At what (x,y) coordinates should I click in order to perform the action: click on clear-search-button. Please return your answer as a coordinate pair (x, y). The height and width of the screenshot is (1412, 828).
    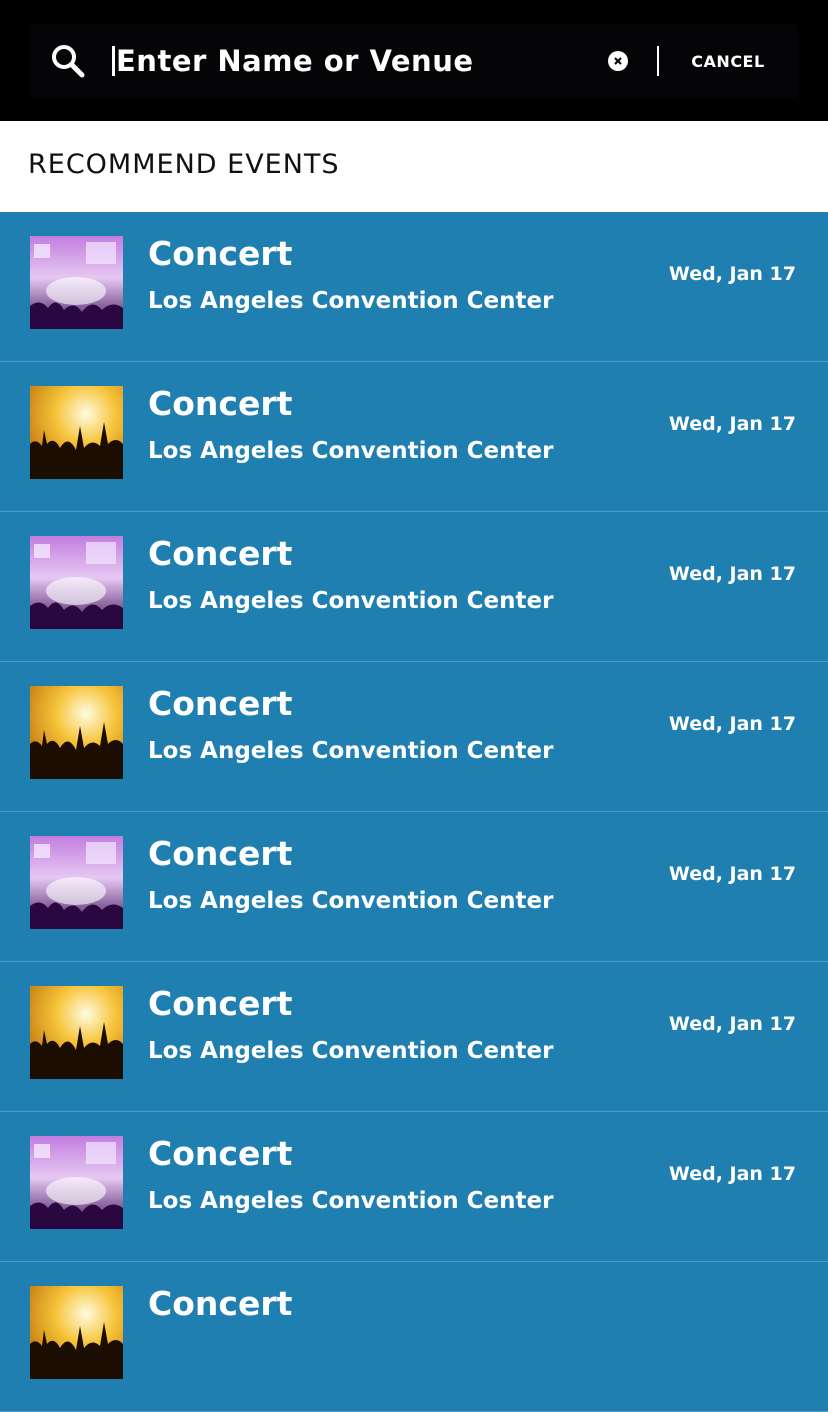
    Looking at the image, I should click on (618, 61).